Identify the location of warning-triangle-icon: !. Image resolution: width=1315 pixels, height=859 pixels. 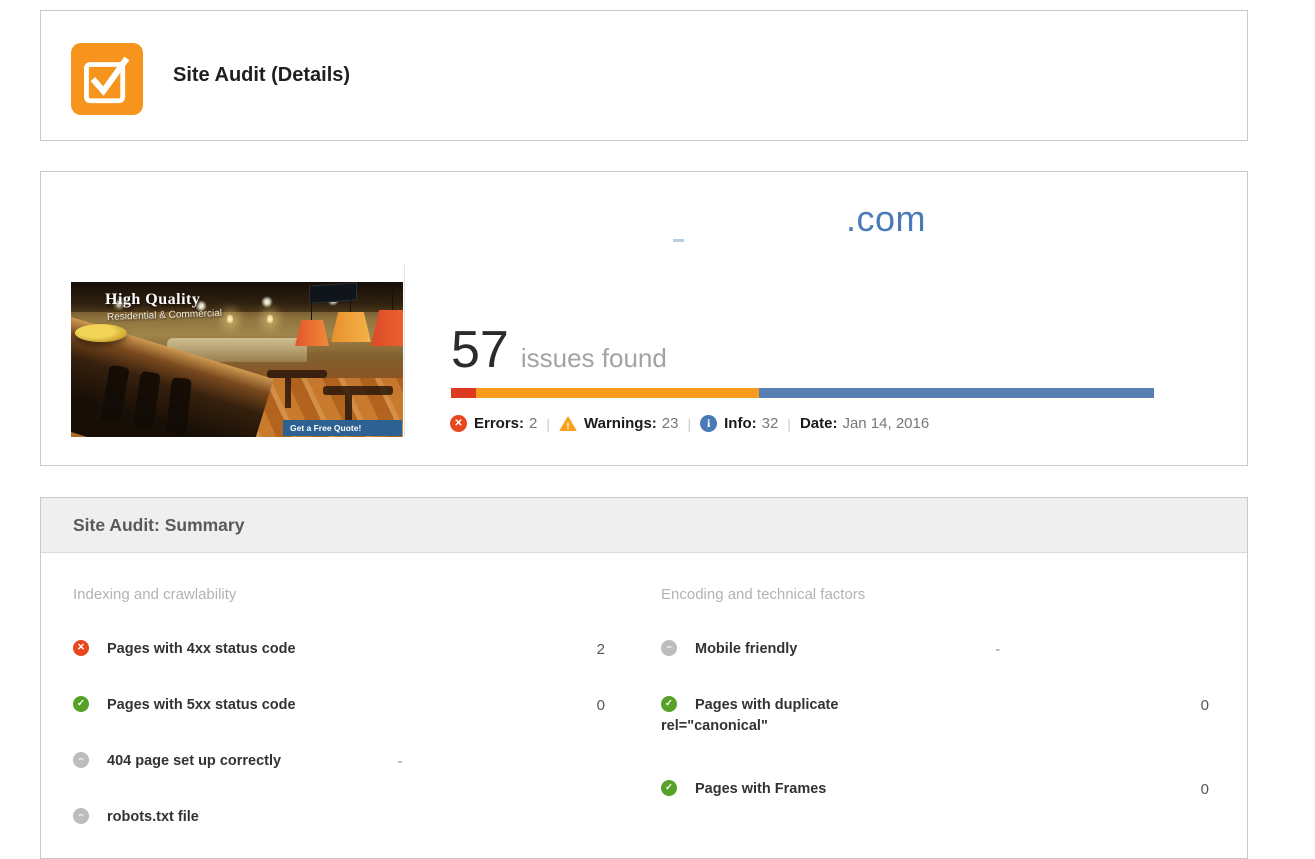
(568, 423).